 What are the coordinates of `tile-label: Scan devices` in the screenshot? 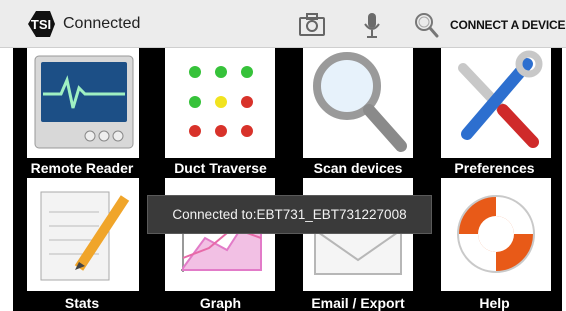 It's located at (358, 168).